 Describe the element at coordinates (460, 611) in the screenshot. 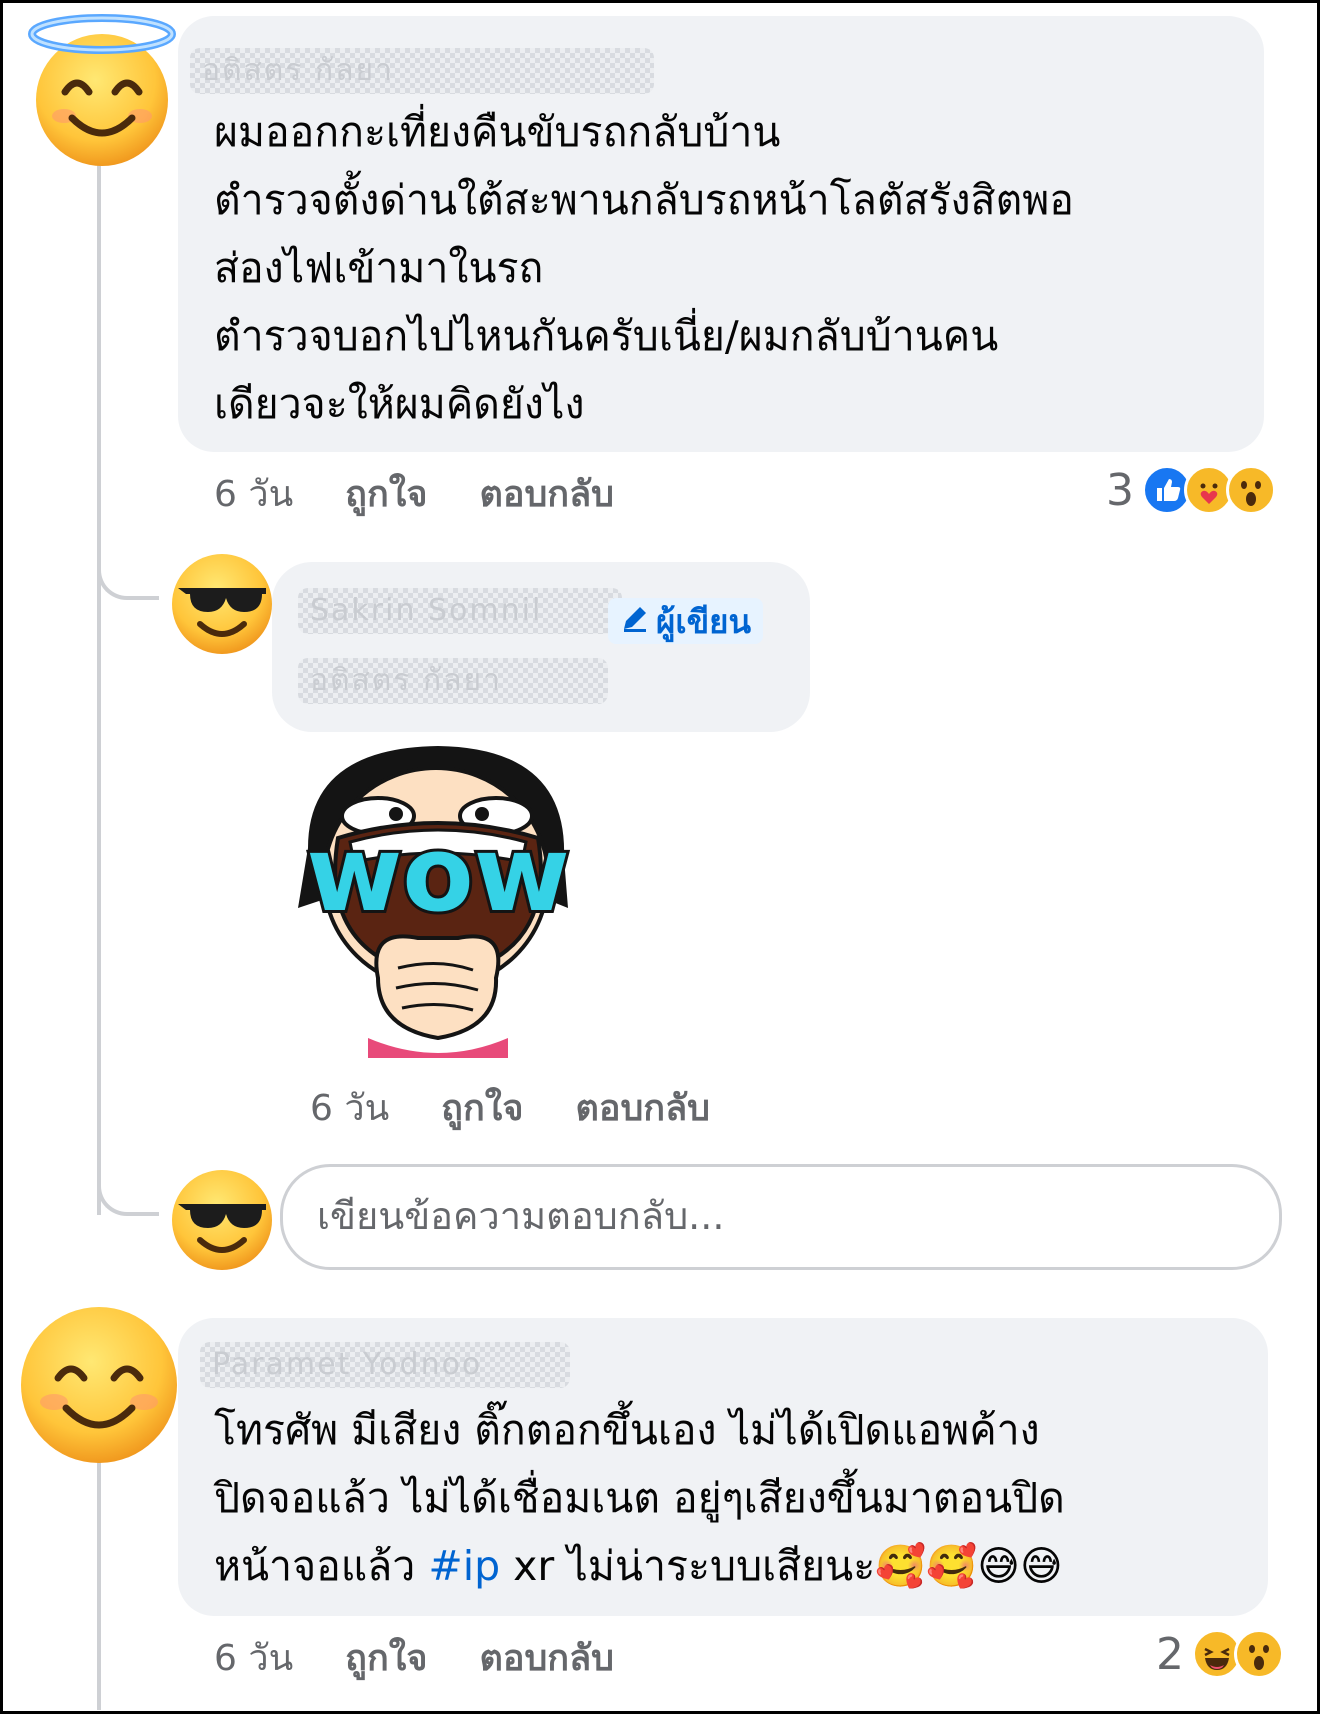

I see `comment-author: Sakrin Somnil` at that location.